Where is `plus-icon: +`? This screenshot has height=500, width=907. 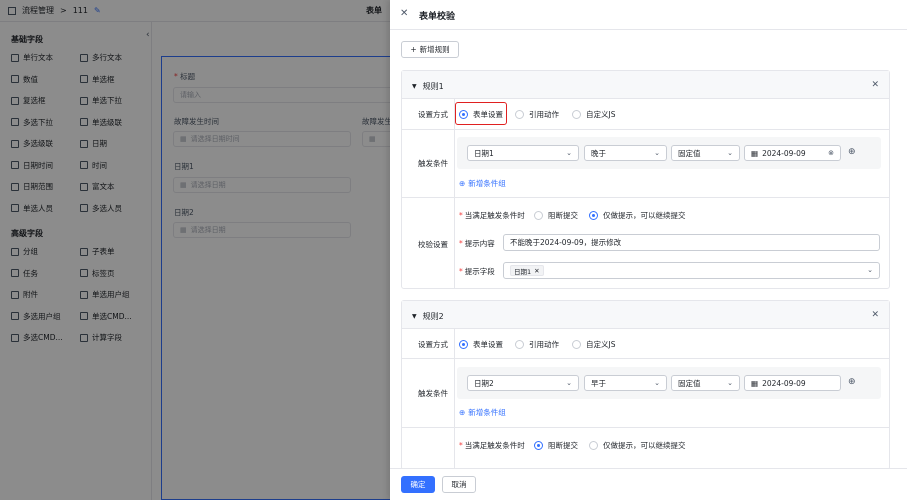
plus-icon: + is located at coordinates (413, 49).